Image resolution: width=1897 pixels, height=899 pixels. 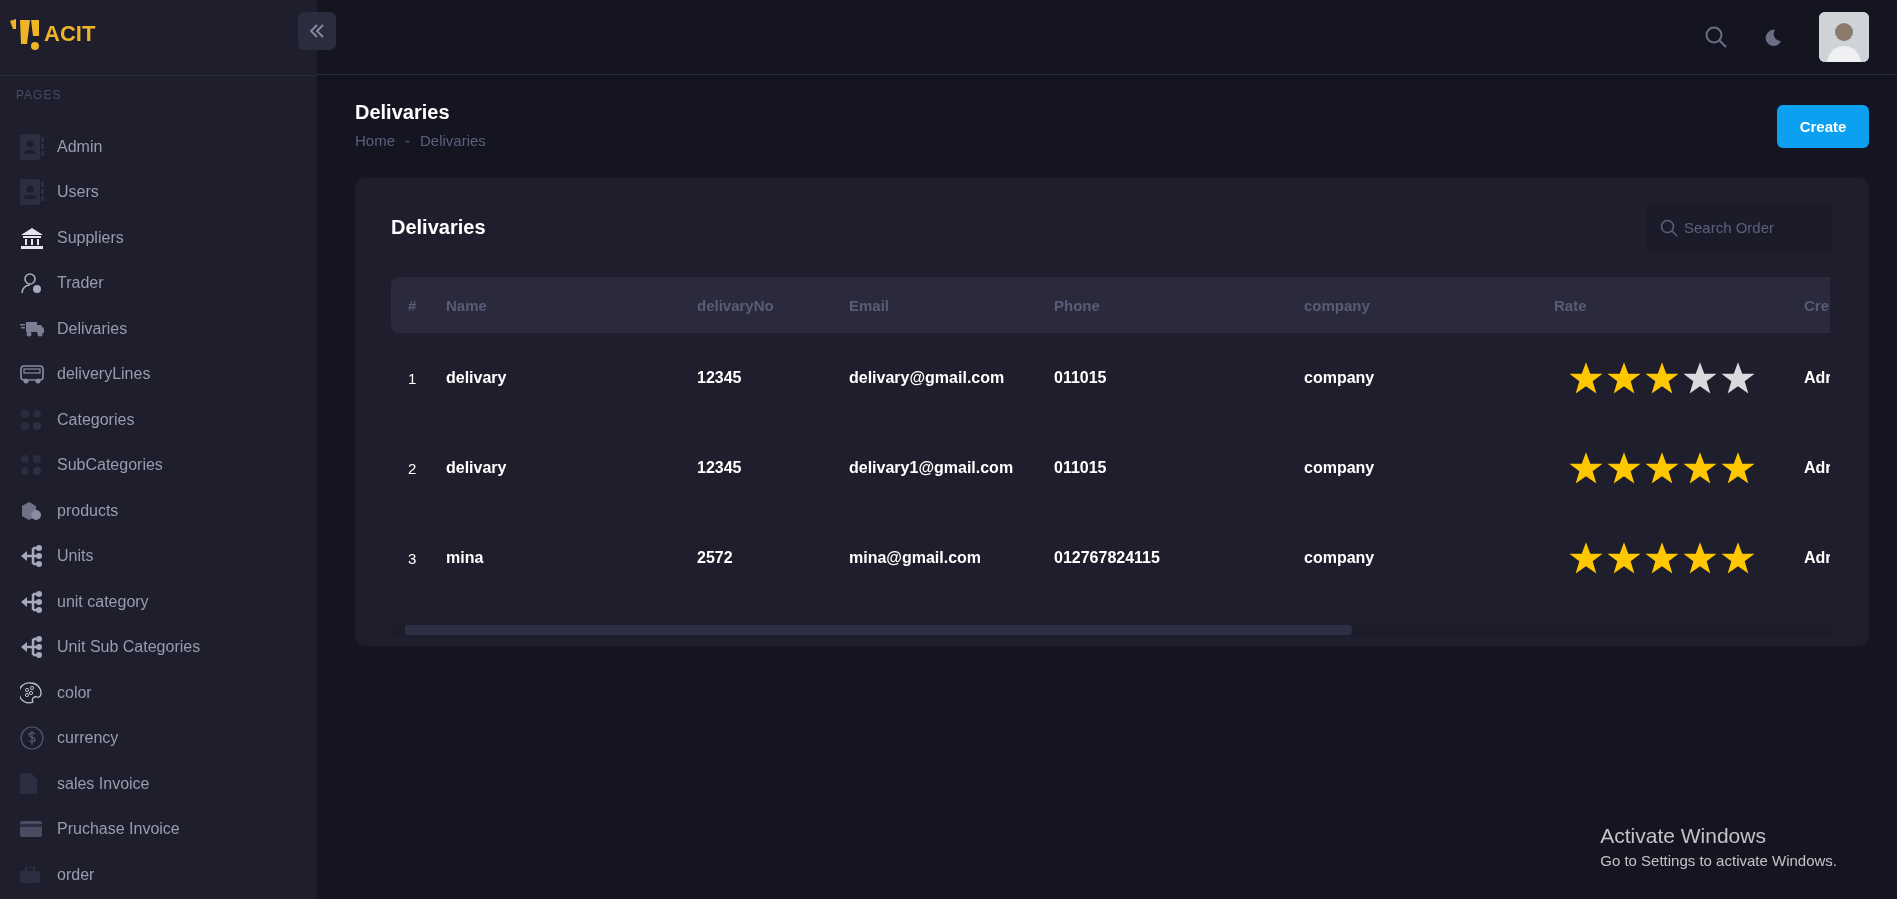 What do you see at coordinates (1683, 836) in the screenshot?
I see `activation-title: Activate Windows` at bounding box center [1683, 836].